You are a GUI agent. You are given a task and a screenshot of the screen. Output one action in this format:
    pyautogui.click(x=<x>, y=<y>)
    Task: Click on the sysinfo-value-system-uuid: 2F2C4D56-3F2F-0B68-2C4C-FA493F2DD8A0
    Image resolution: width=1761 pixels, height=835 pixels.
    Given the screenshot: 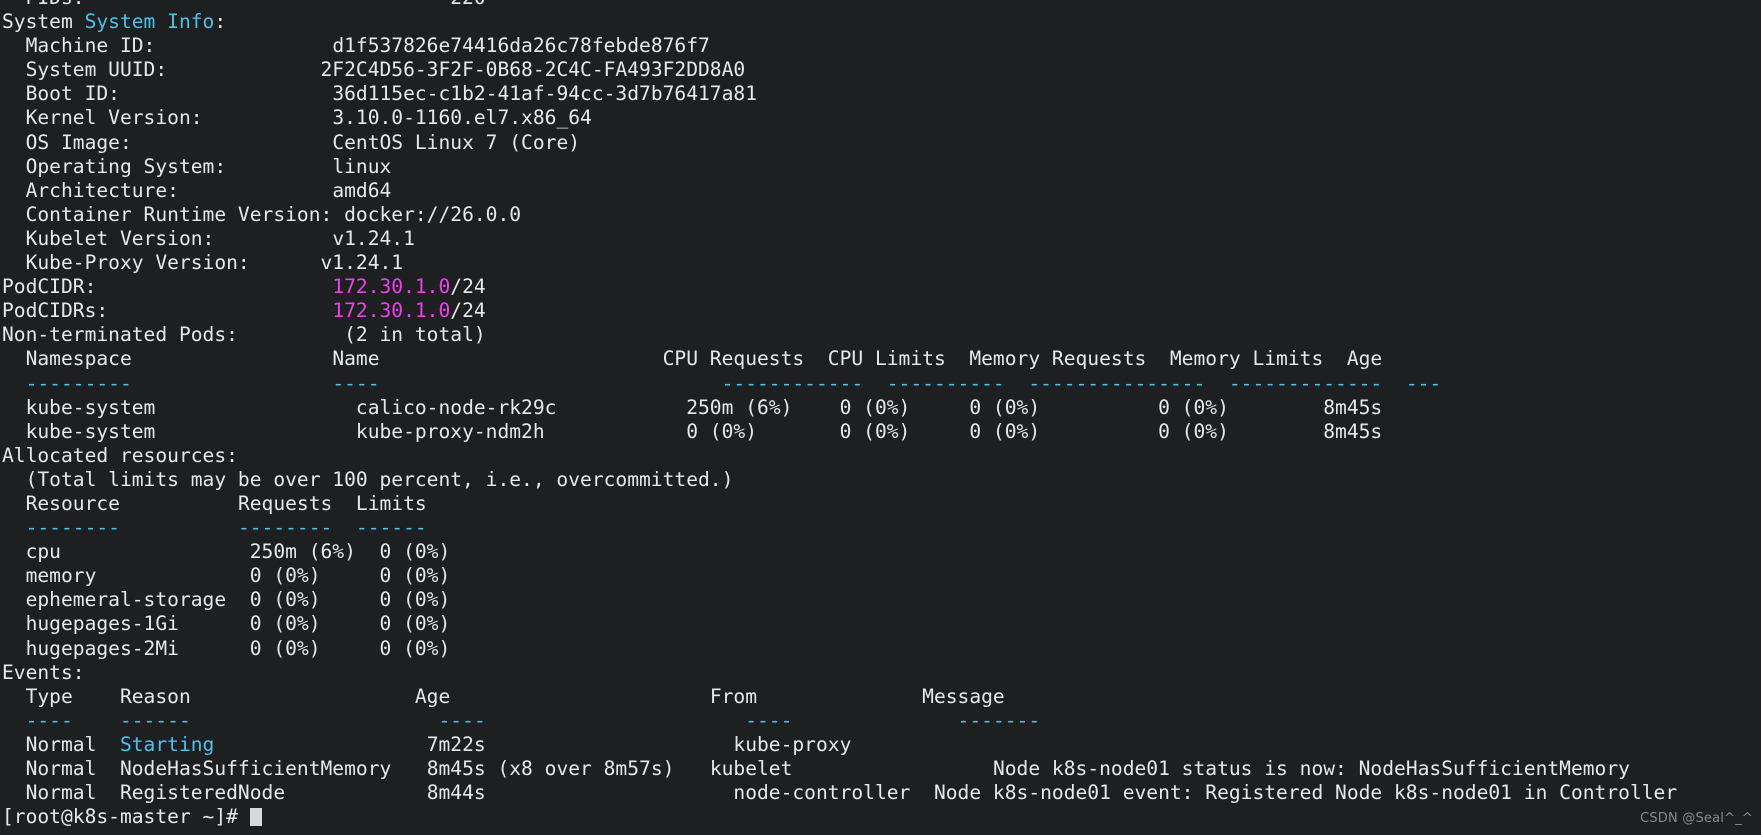 What is the action you would take?
    pyautogui.click(x=533, y=70)
    